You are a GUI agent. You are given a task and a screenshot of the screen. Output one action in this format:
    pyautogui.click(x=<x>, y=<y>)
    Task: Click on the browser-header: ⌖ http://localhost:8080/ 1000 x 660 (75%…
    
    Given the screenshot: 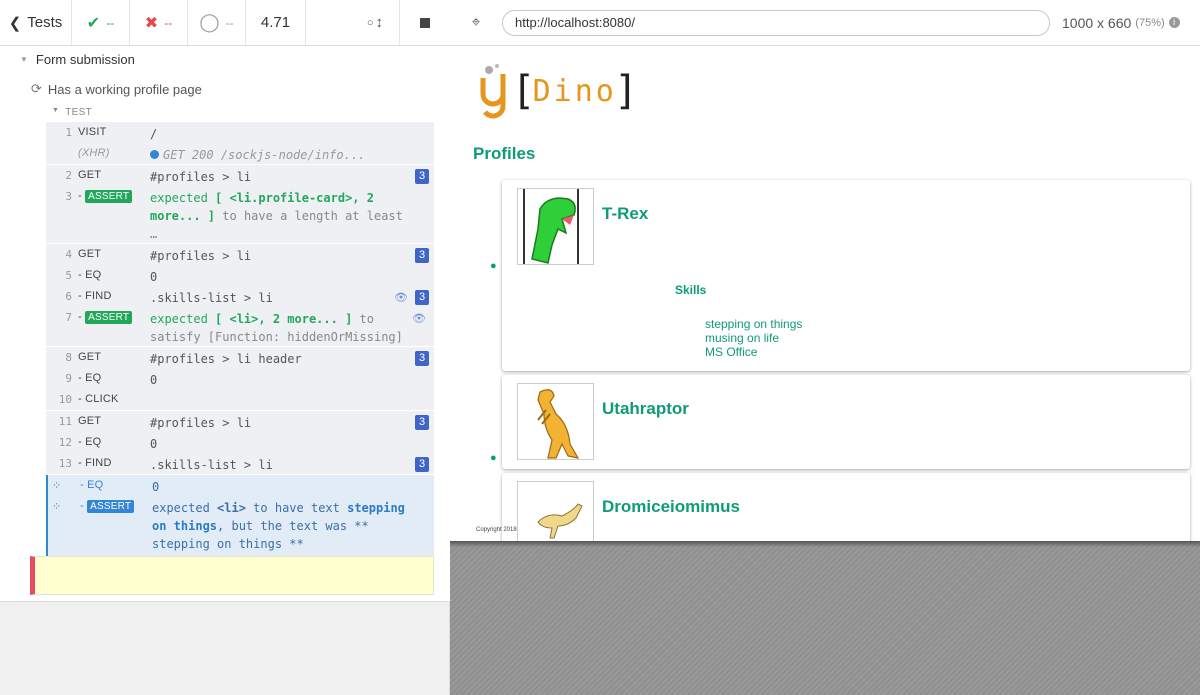 What is the action you would take?
    pyautogui.click(x=825, y=23)
    